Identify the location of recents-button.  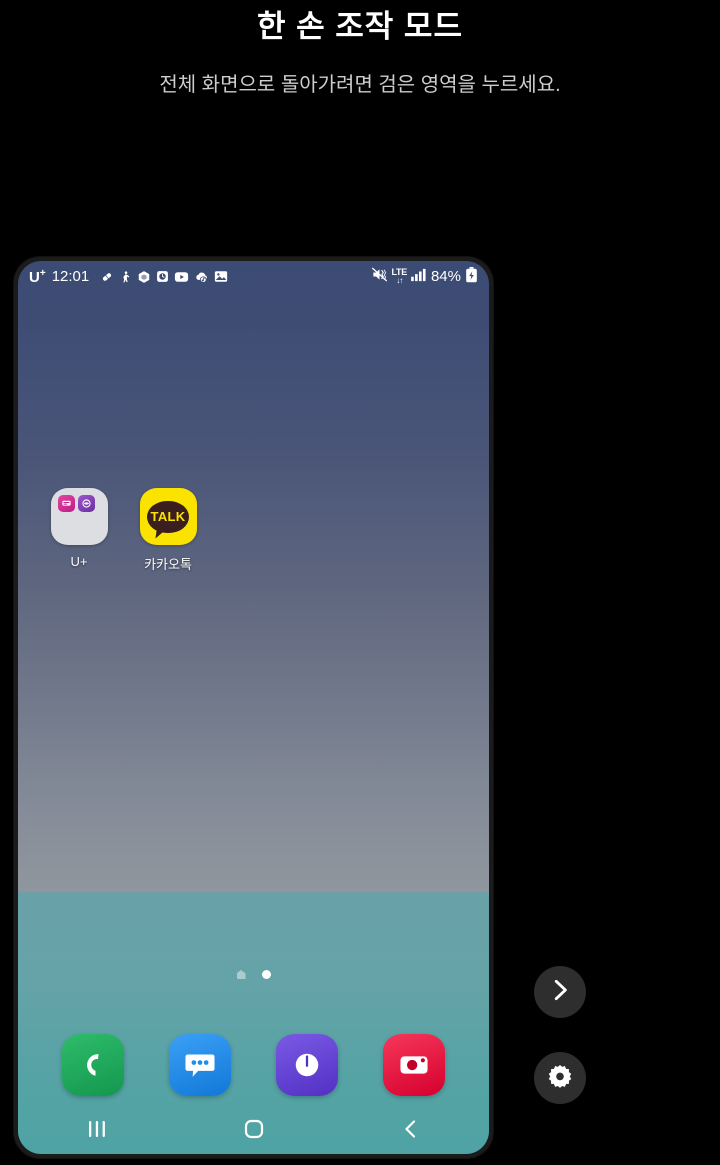
(97, 1129).